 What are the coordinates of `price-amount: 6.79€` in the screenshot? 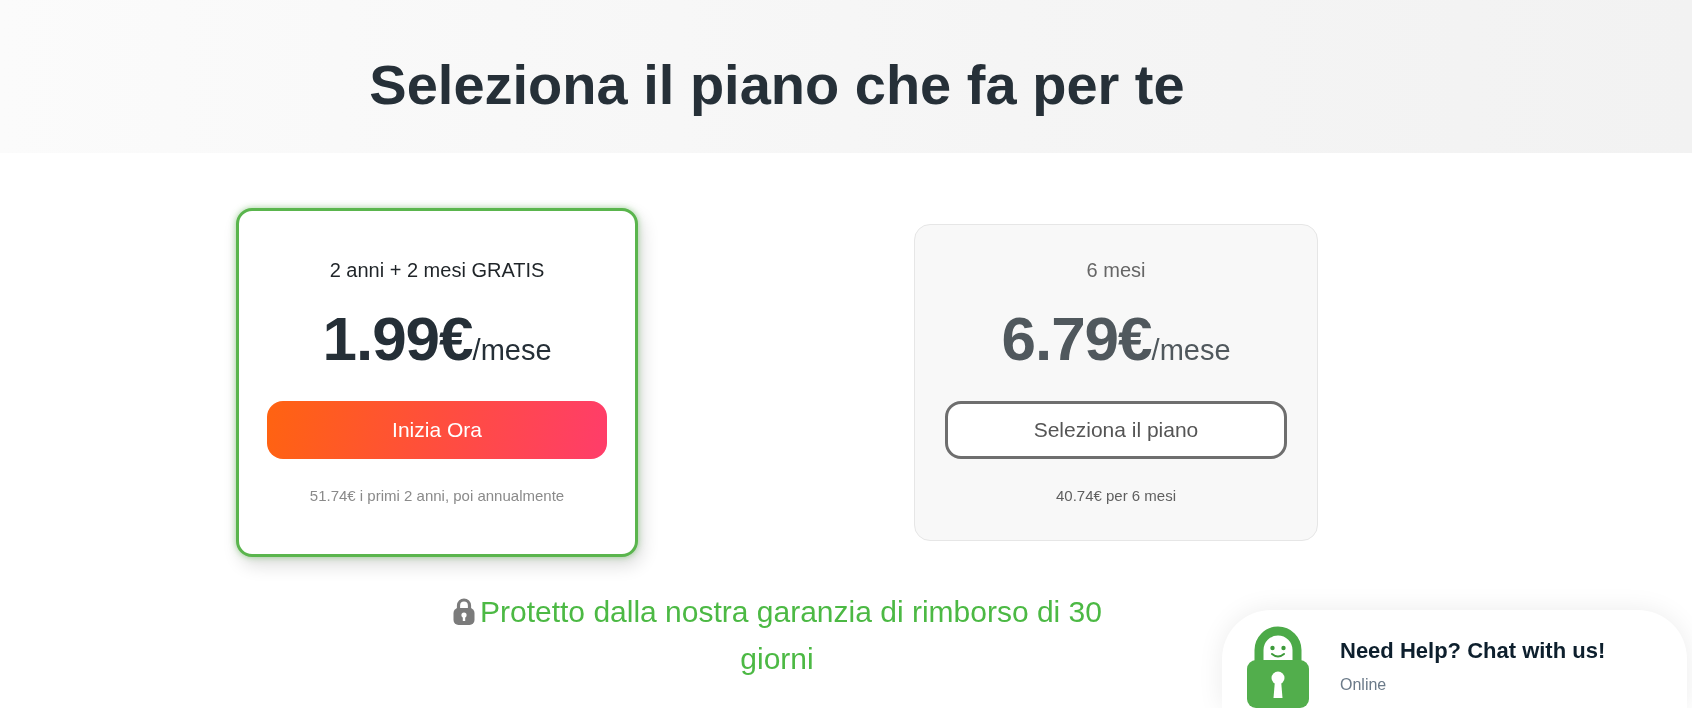 It's located at (1076, 339).